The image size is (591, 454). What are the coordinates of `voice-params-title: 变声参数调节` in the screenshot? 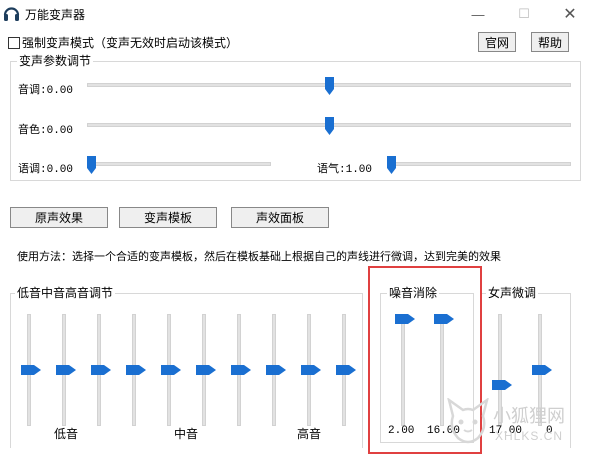 It's located at (55, 61).